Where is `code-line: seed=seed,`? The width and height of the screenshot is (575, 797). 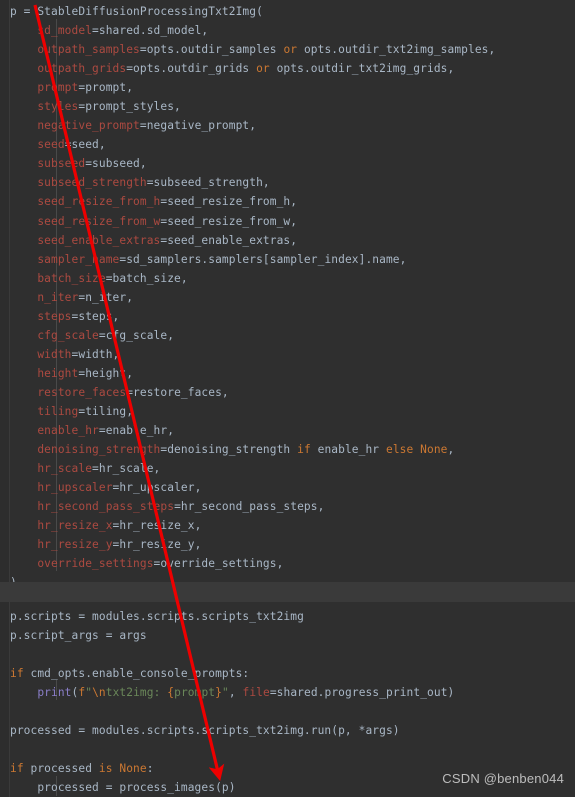 code-line: seed=seed, is located at coordinates (292, 144).